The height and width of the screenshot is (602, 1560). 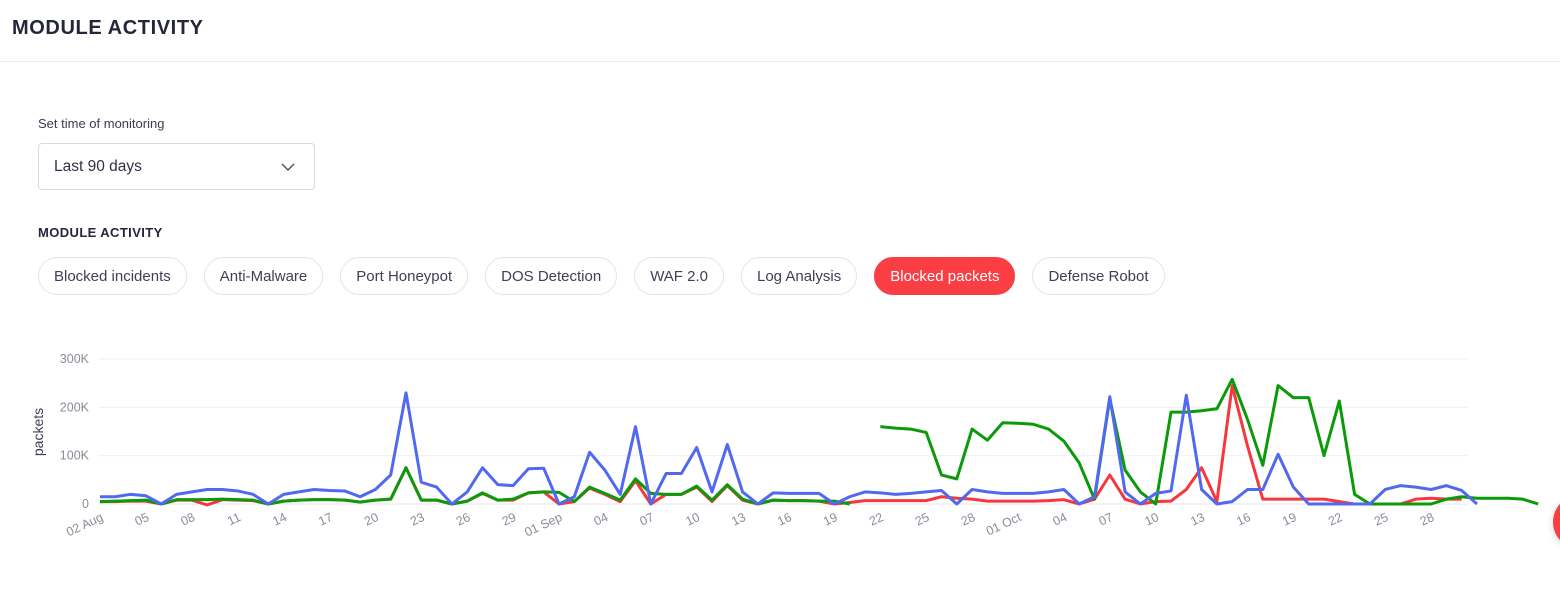 I want to click on x-tick-label: 05, so click(x=142, y=519).